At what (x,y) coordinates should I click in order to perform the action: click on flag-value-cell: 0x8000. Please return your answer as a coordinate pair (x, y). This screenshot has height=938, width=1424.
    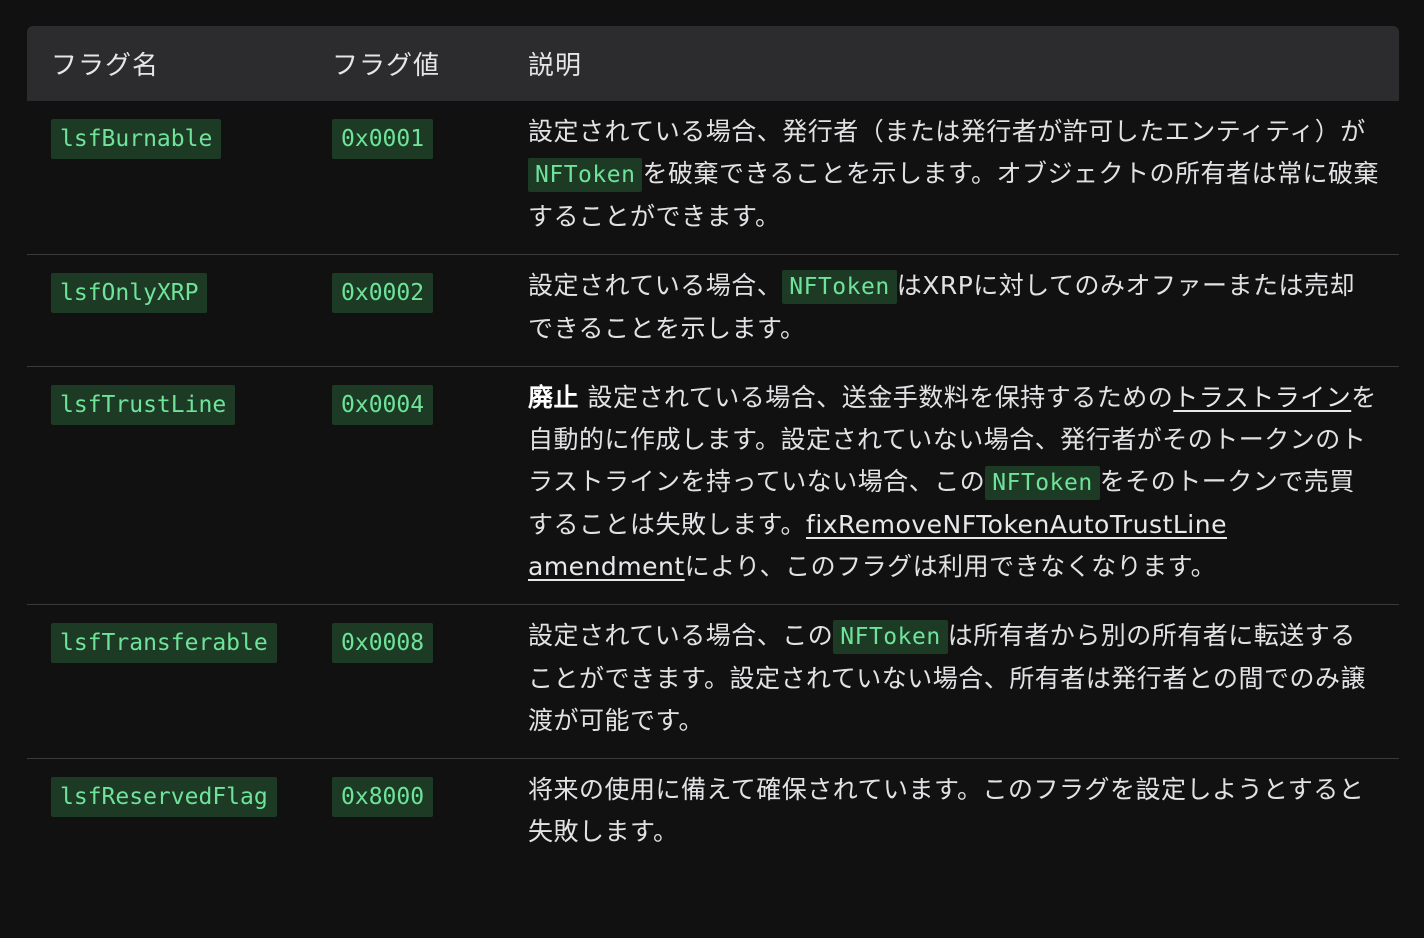
    Looking at the image, I should click on (405, 814).